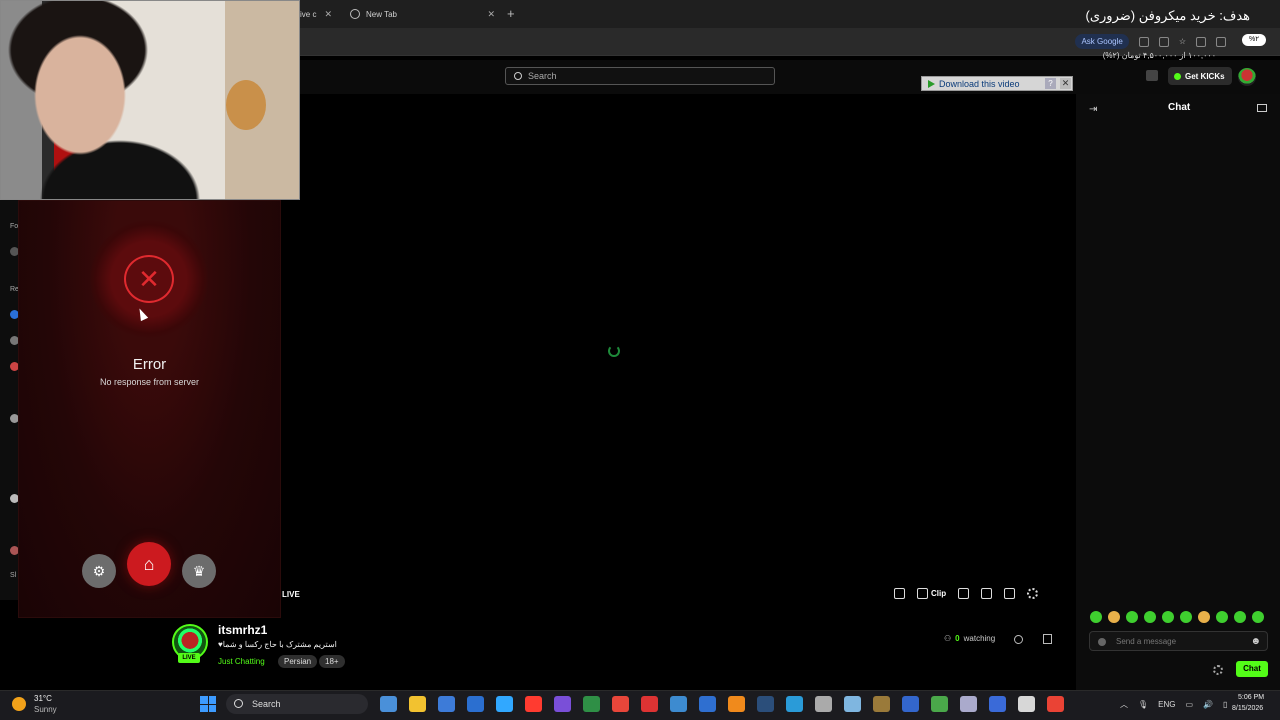  I want to click on language-indicator: ENG, so click(1166, 704).